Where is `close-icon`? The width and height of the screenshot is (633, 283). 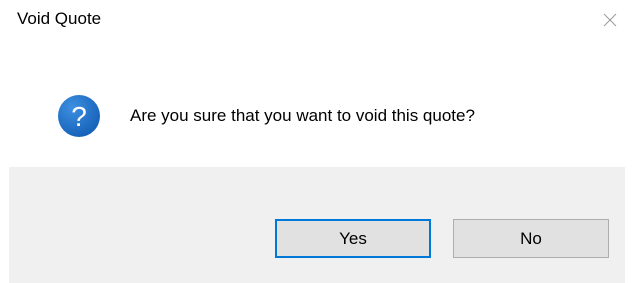
close-icon is located at coordinates (610, 20).